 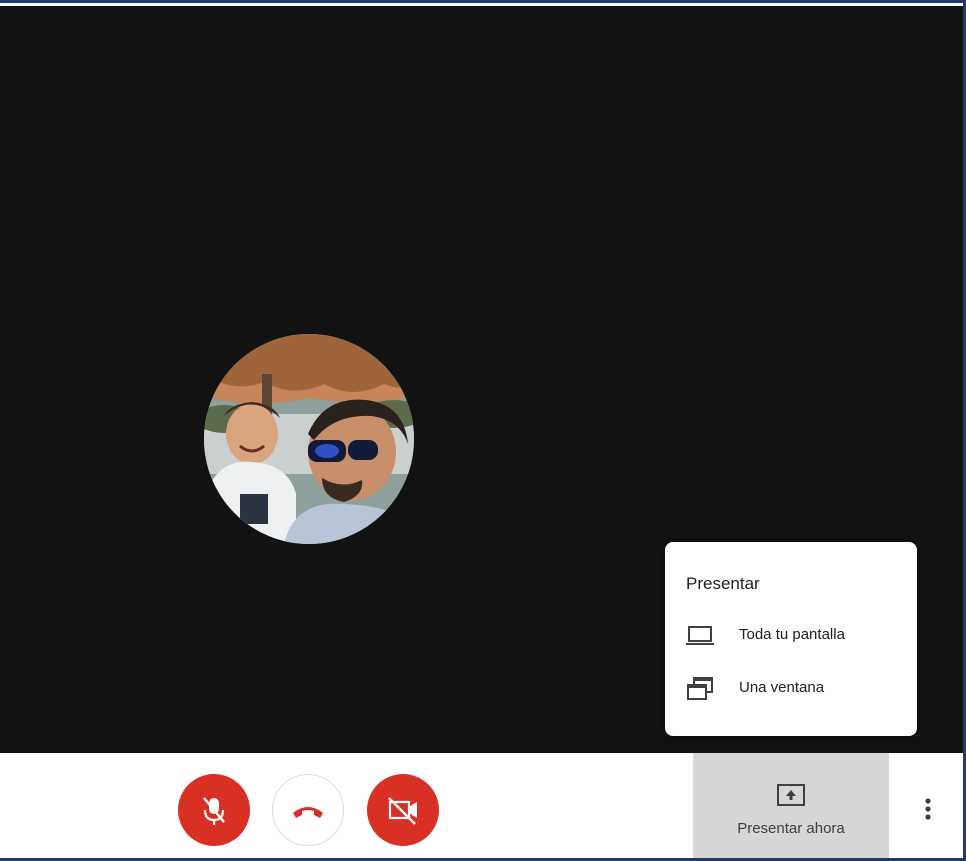 I want to click on camera-toggle-button, so click(x=403, y=810).